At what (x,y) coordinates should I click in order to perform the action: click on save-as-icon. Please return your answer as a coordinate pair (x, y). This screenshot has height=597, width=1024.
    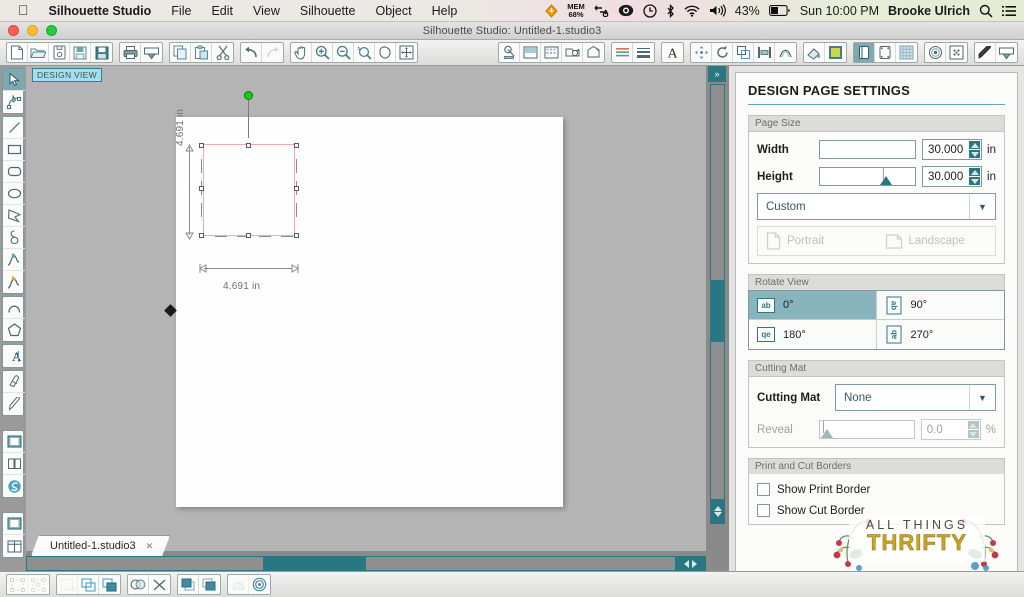
    Looking at the image, I should click on (101, 52).